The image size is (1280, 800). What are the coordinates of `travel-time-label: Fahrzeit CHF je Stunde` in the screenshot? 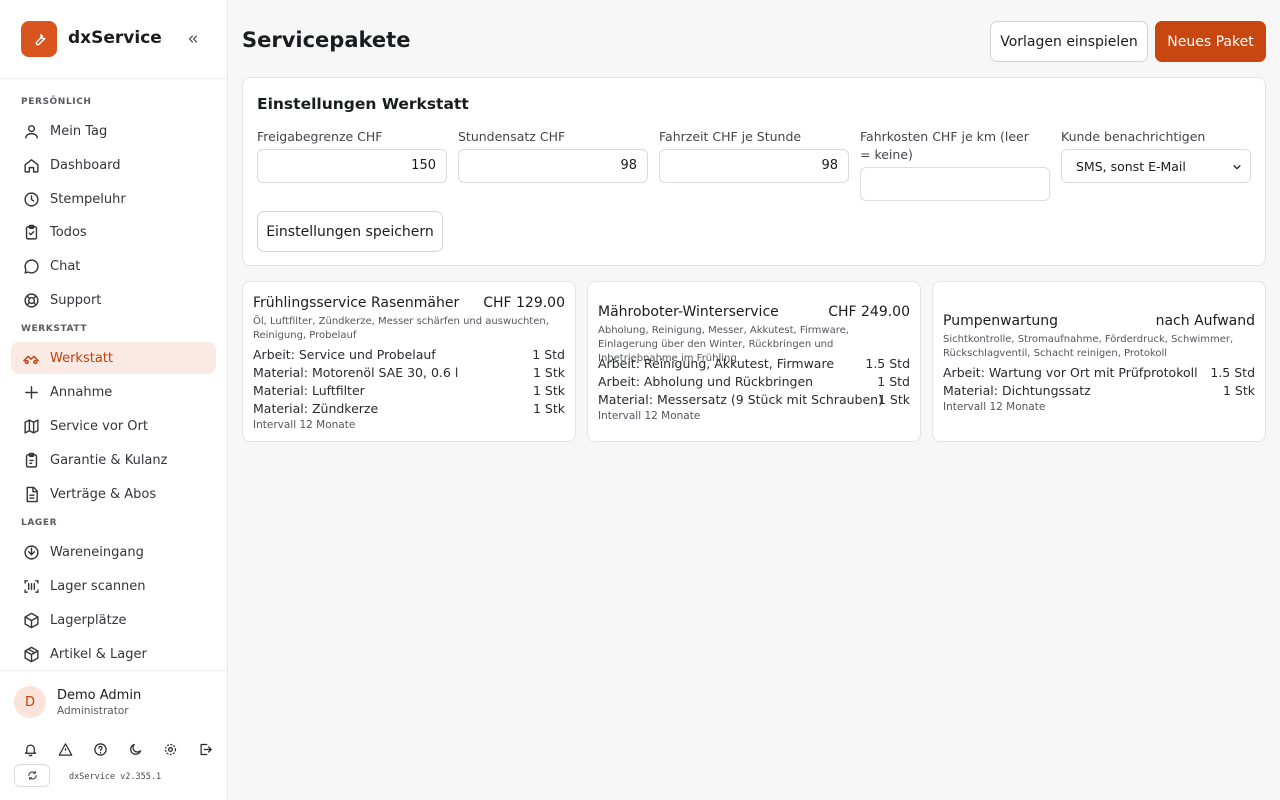 It's located at (730, 136).